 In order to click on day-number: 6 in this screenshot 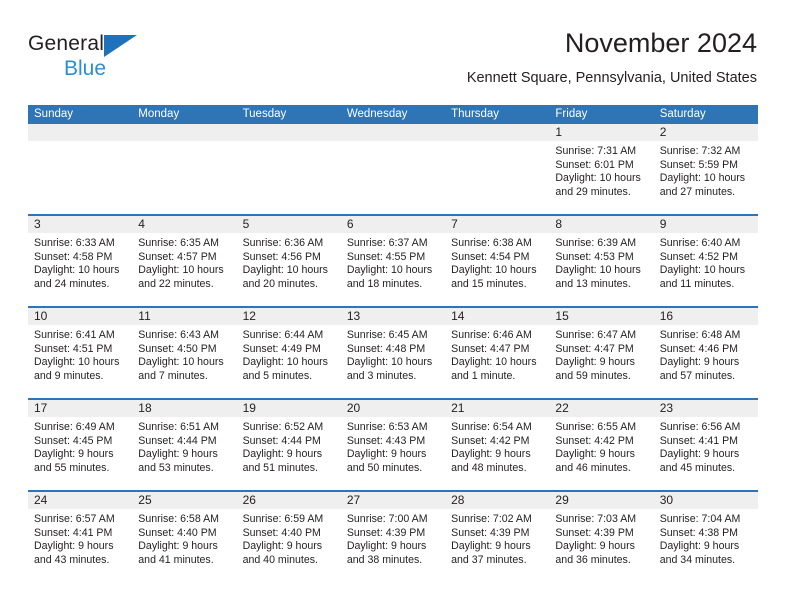, I will do `click(393, 224)`.